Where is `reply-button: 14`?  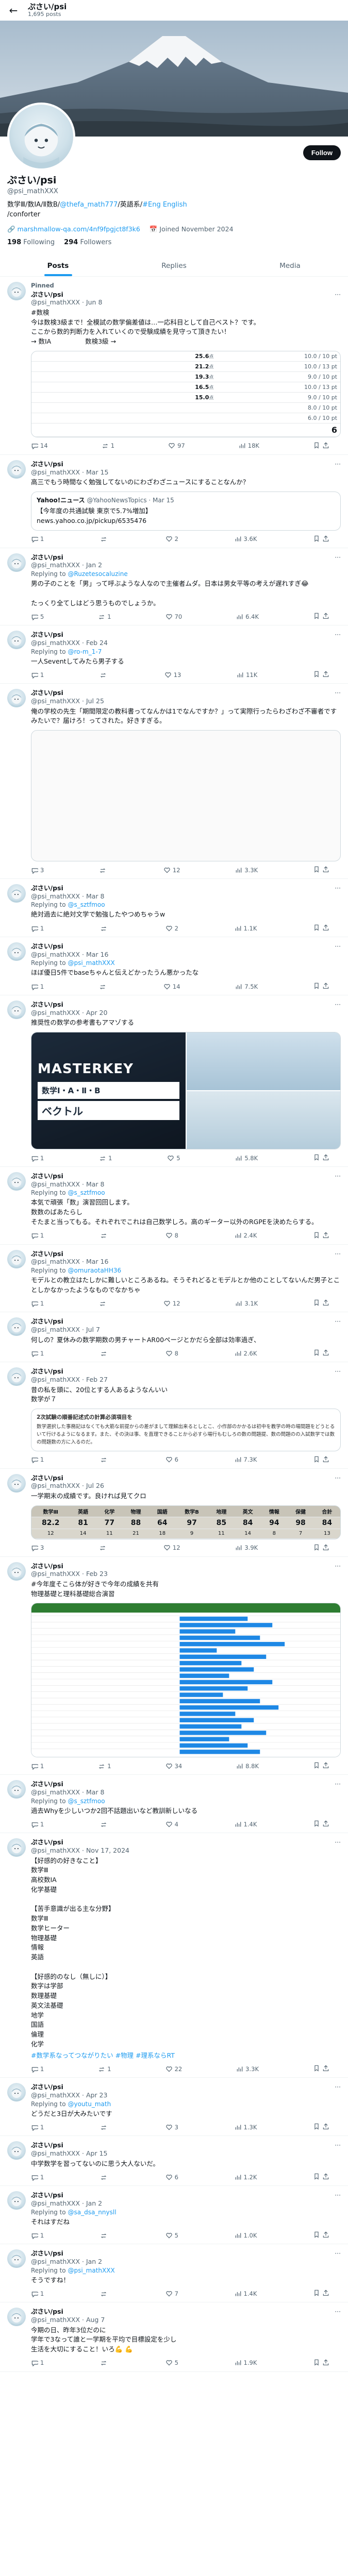
reply-button: 14 is located at coordinates (39, 446).